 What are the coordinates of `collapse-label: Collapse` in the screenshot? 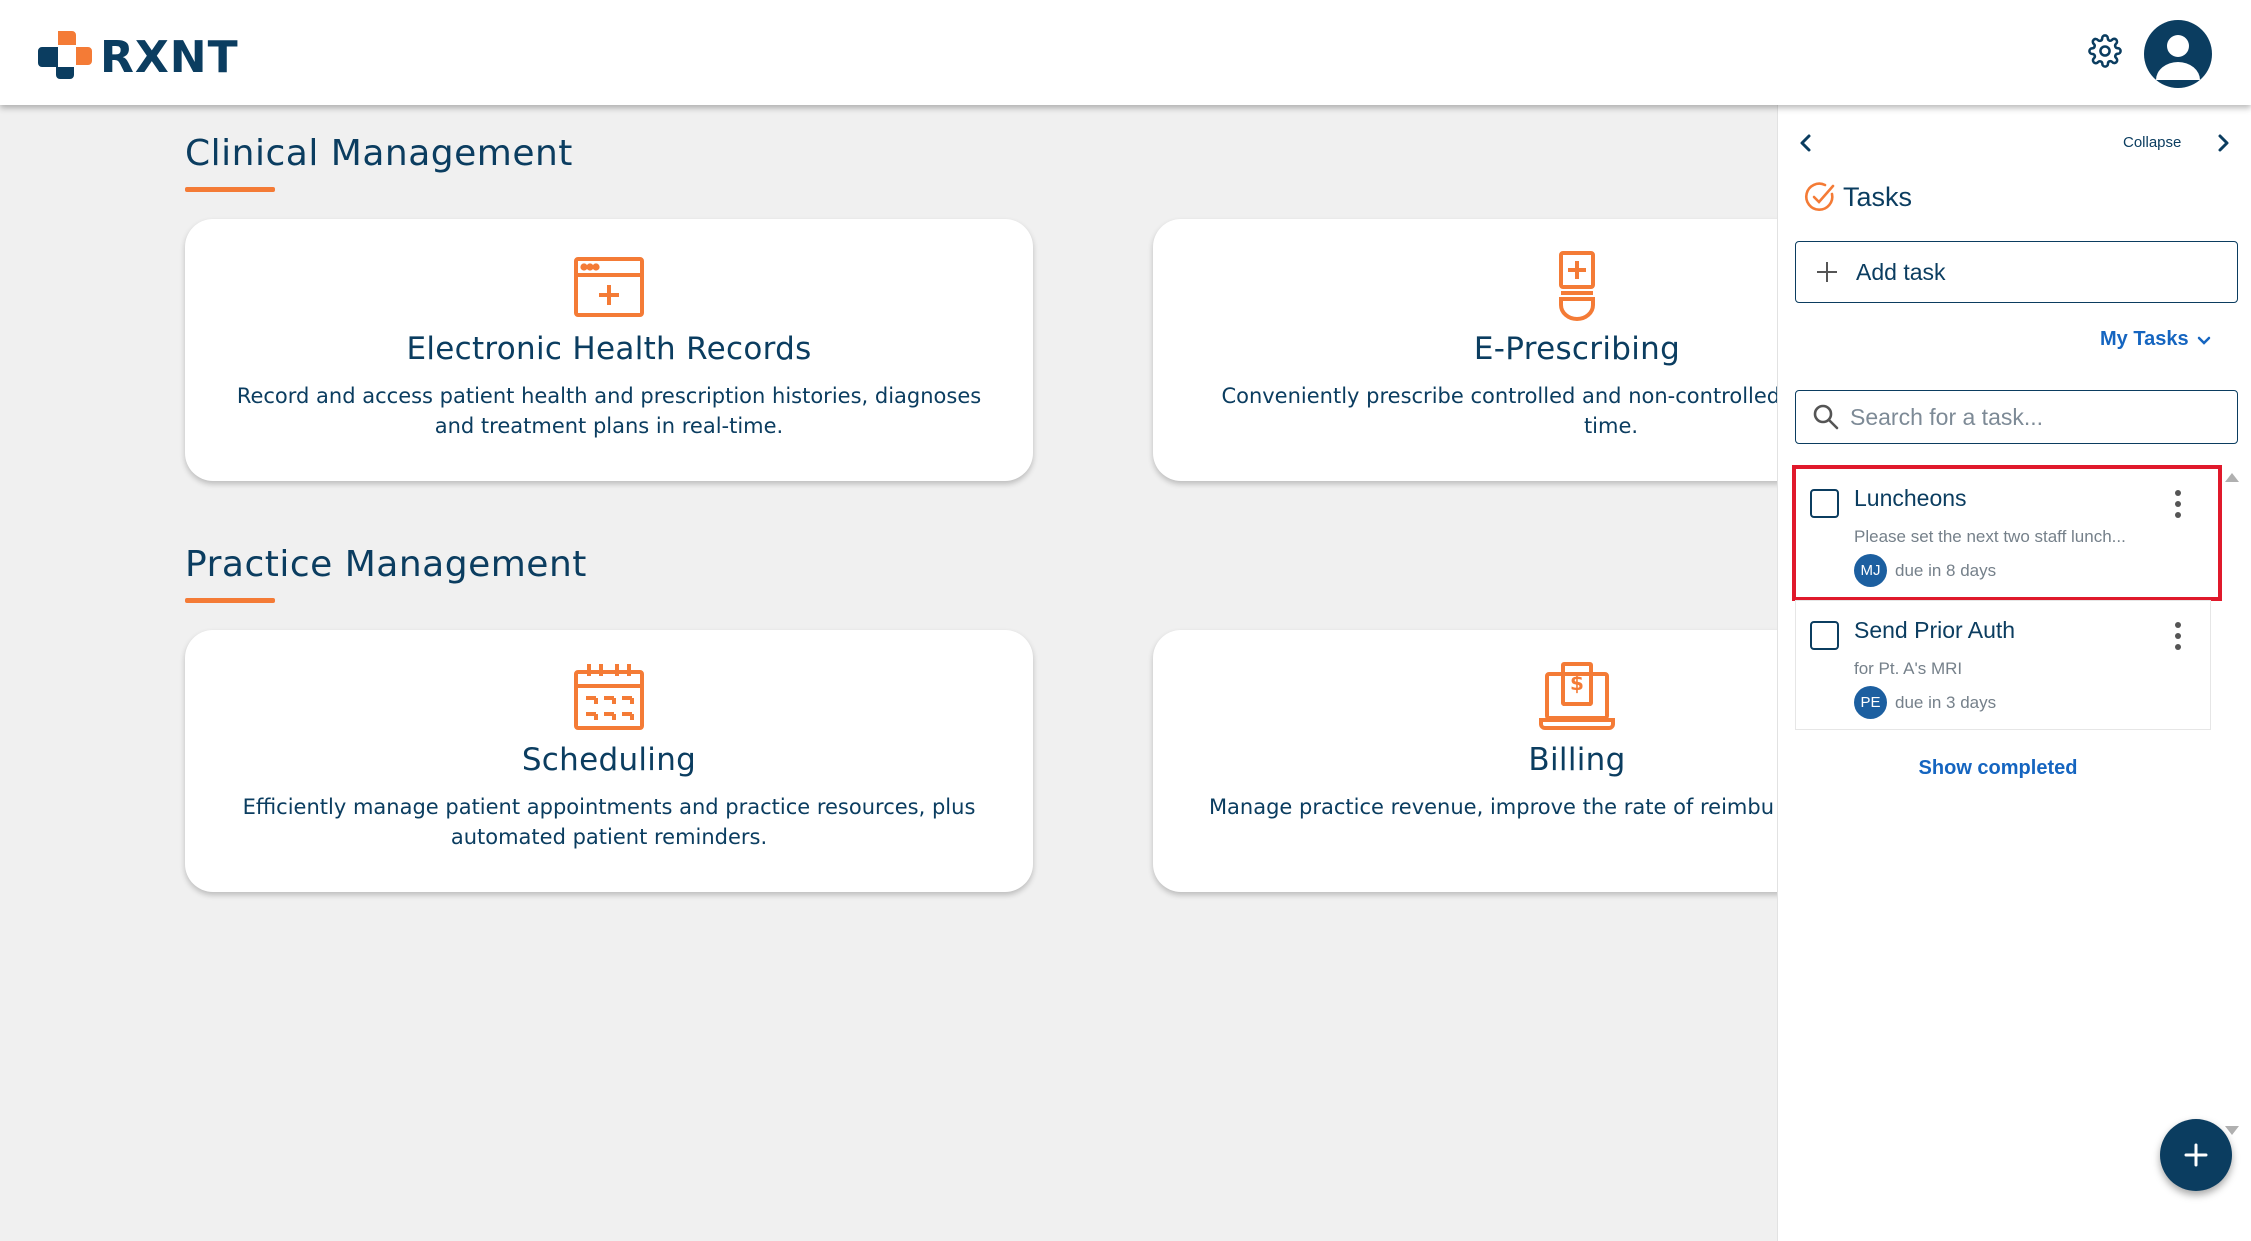 It's located at (2152, 142).